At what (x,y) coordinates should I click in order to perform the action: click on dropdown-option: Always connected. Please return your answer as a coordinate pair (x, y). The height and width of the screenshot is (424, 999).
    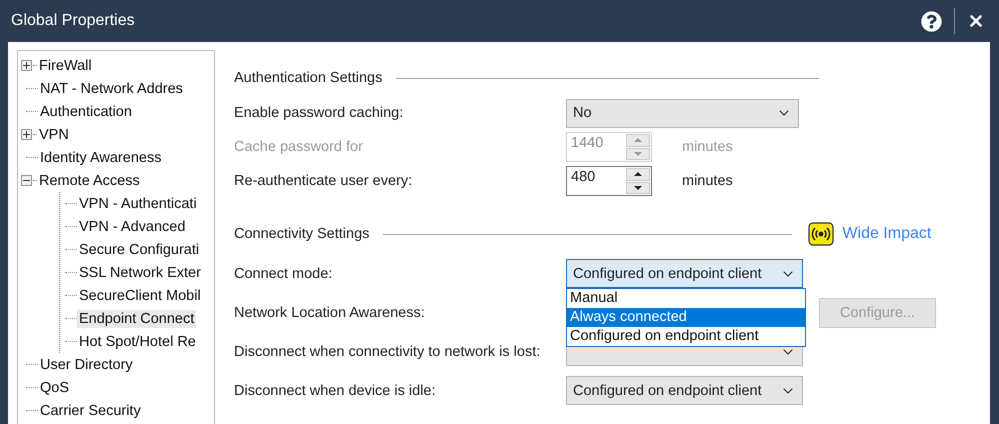
    Looking at the image, I should click on (686, 317).